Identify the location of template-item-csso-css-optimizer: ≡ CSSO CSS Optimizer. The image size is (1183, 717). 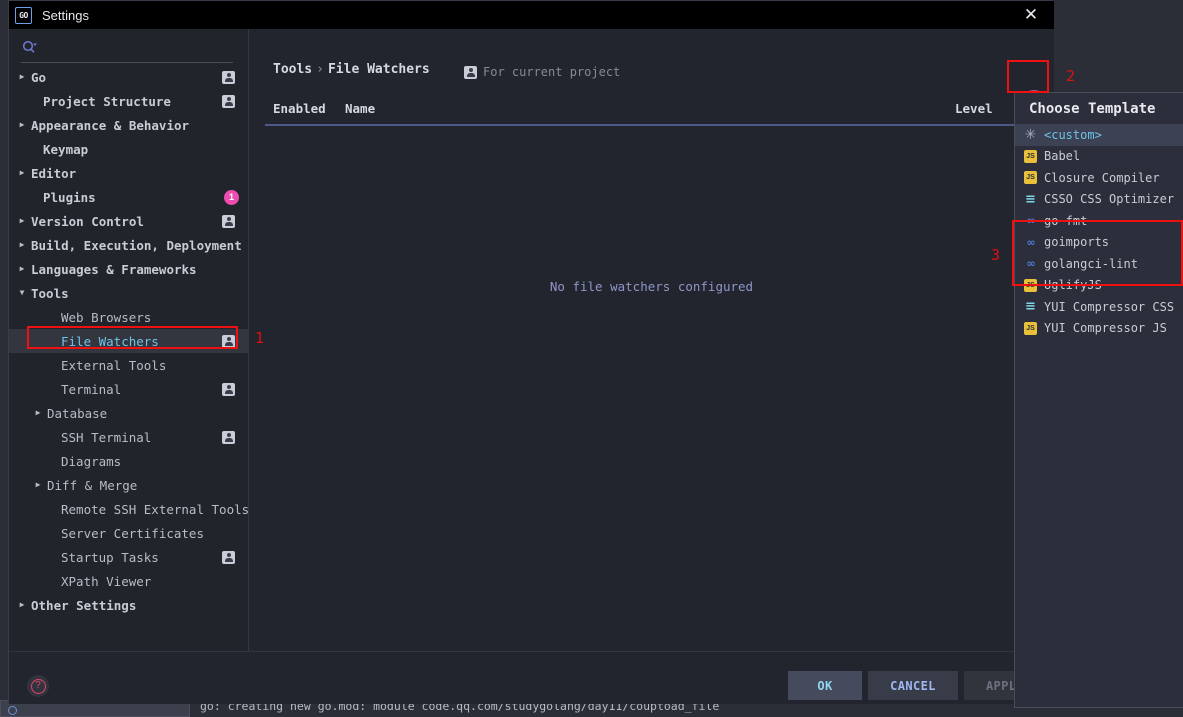
(1099, 200).